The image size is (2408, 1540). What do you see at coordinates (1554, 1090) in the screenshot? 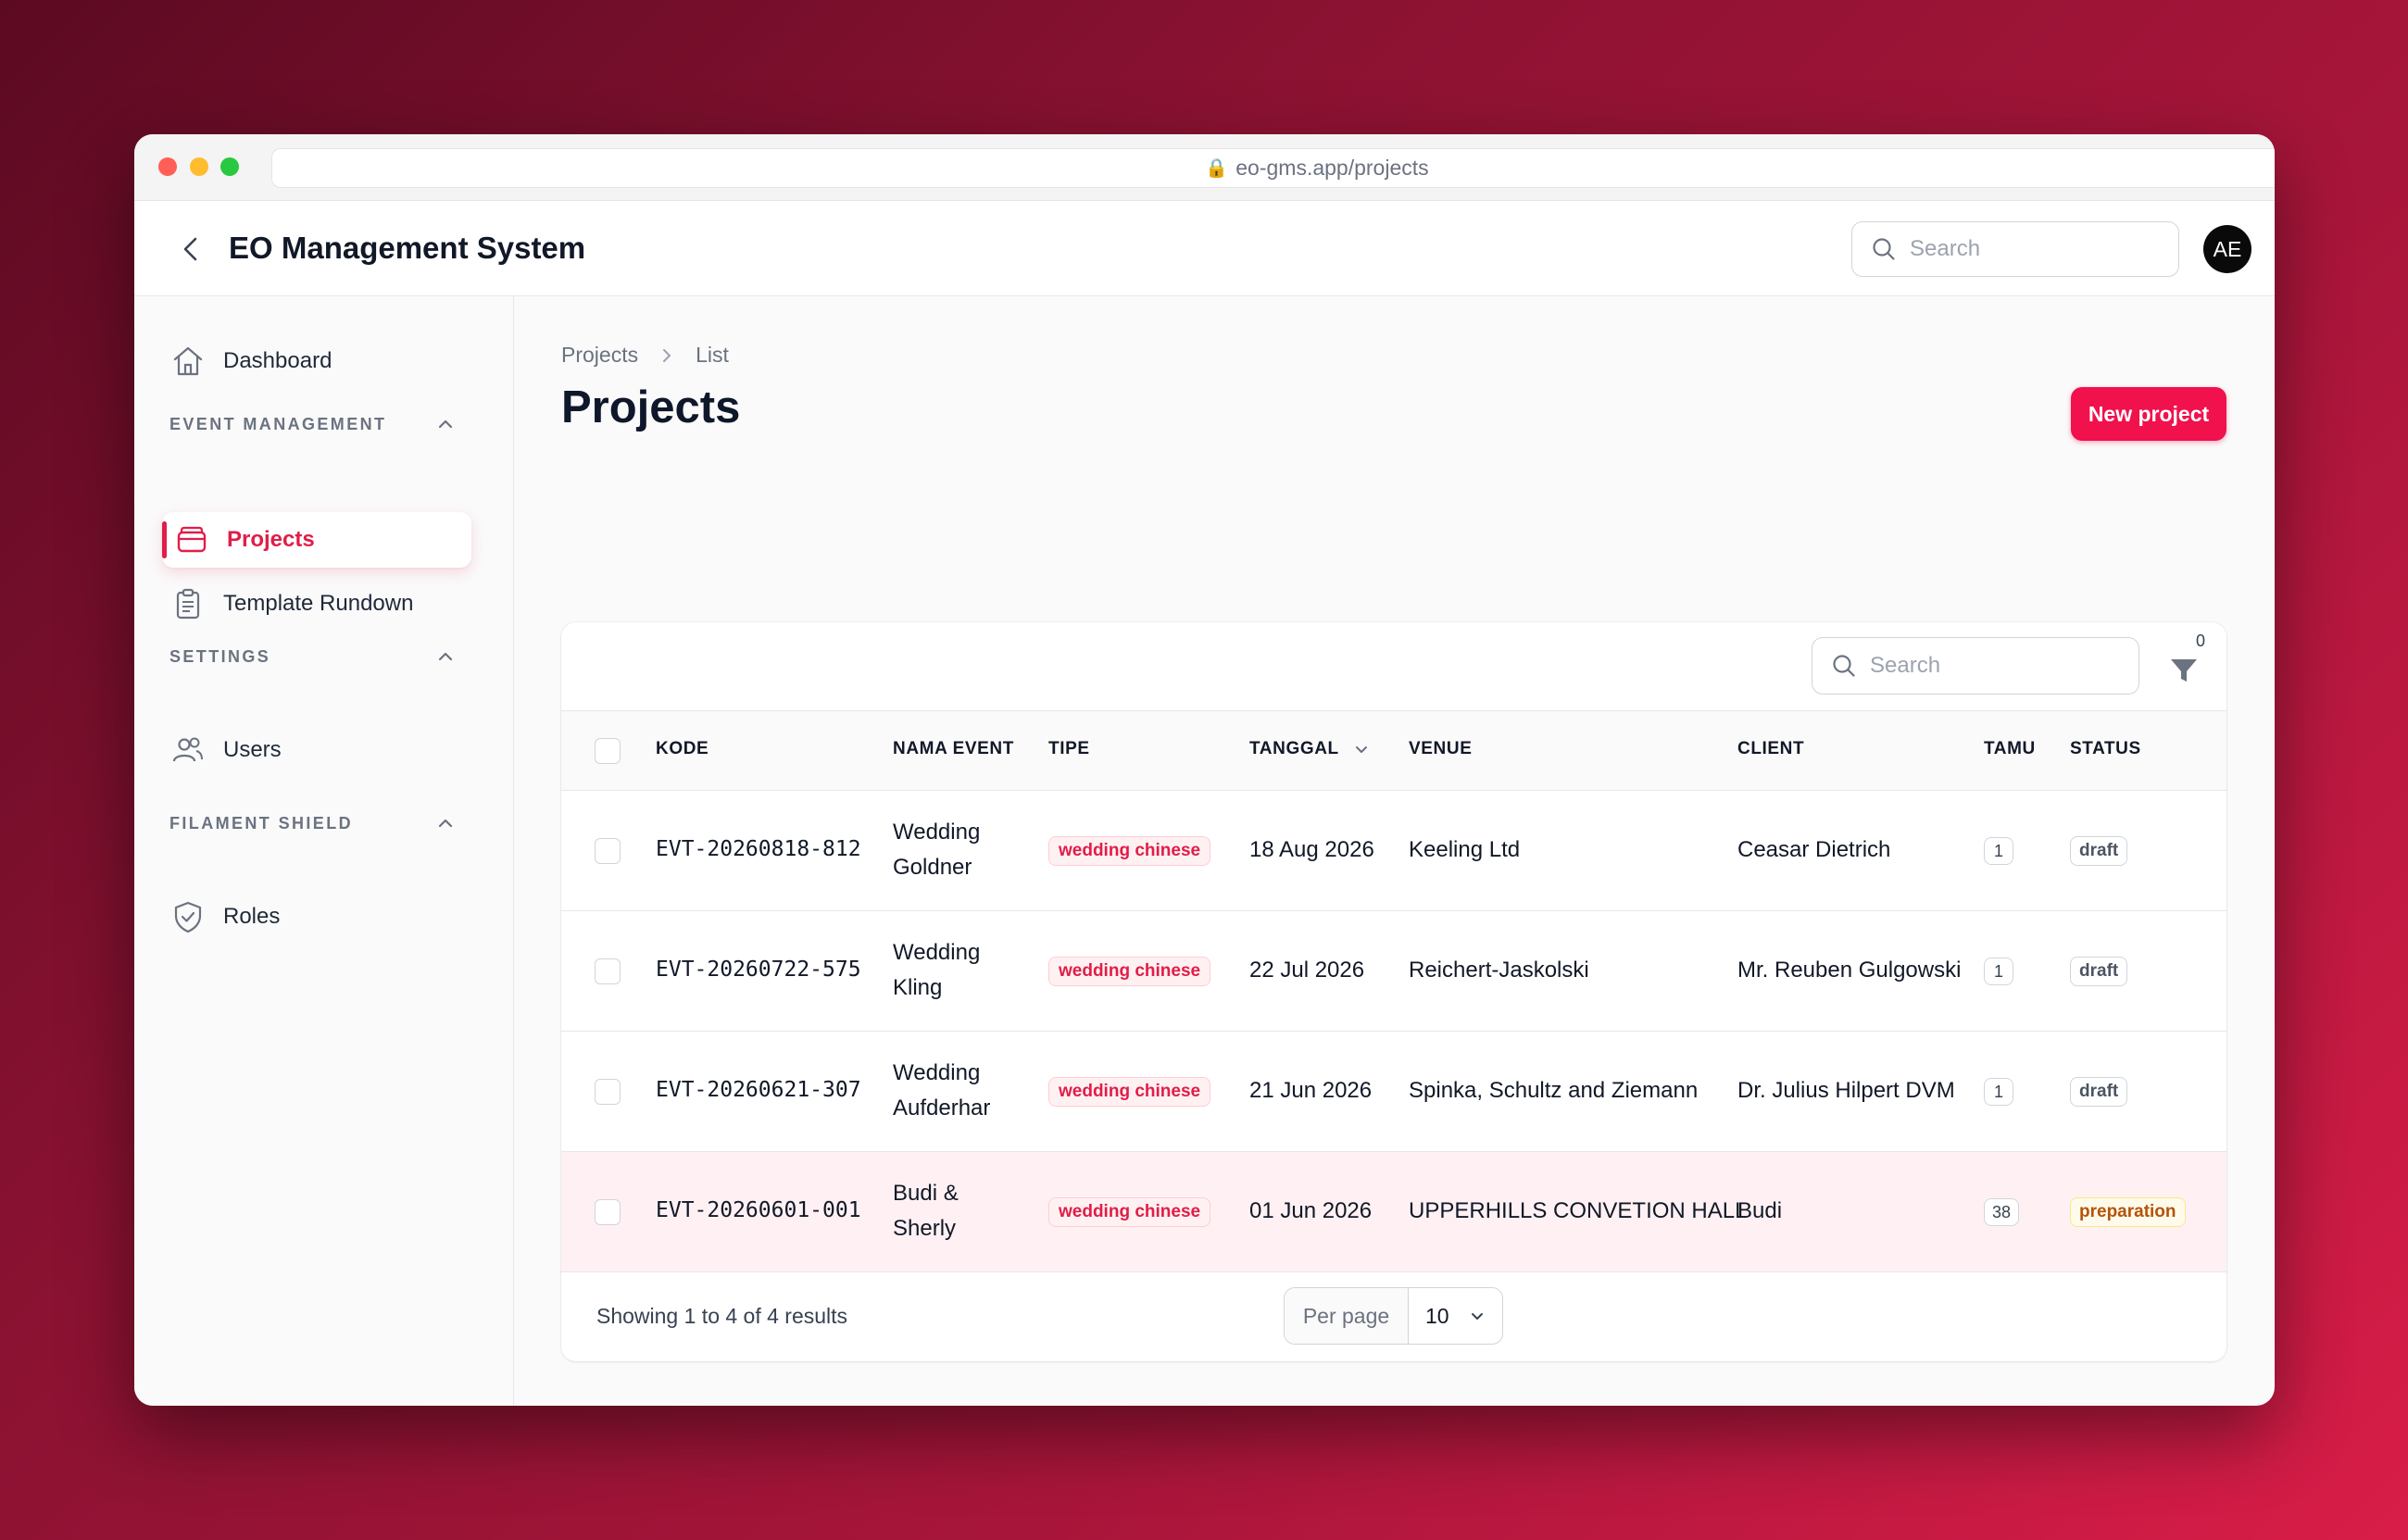
I see `cell-venue: Spinka, Schultz and Ziemann` at bounding box center [1554, 1090].